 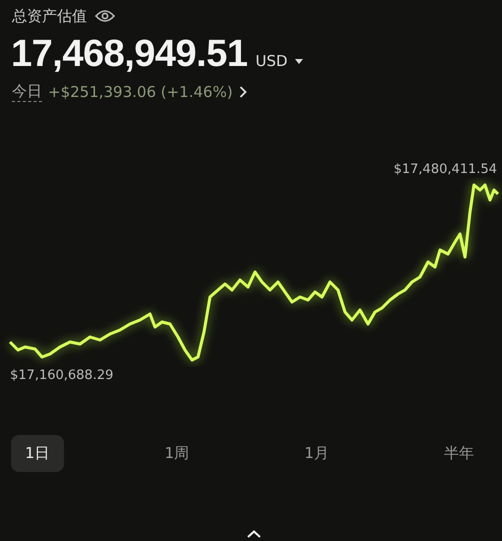 I want to click on range-tab: 1周, so click(x=177, y=453).